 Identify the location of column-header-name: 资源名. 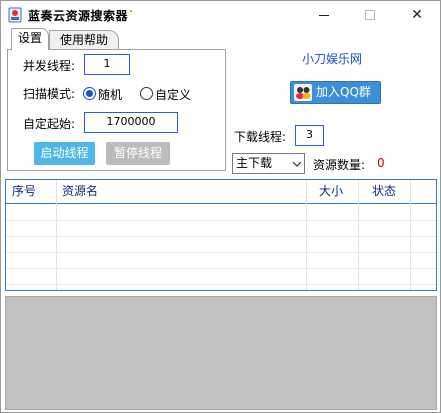
(78, 191).